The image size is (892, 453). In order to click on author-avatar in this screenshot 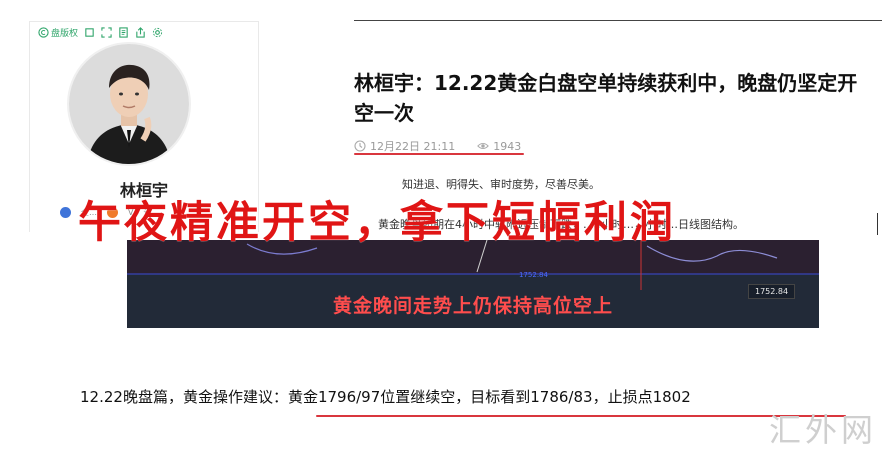, I will do `click(129, 104)`.